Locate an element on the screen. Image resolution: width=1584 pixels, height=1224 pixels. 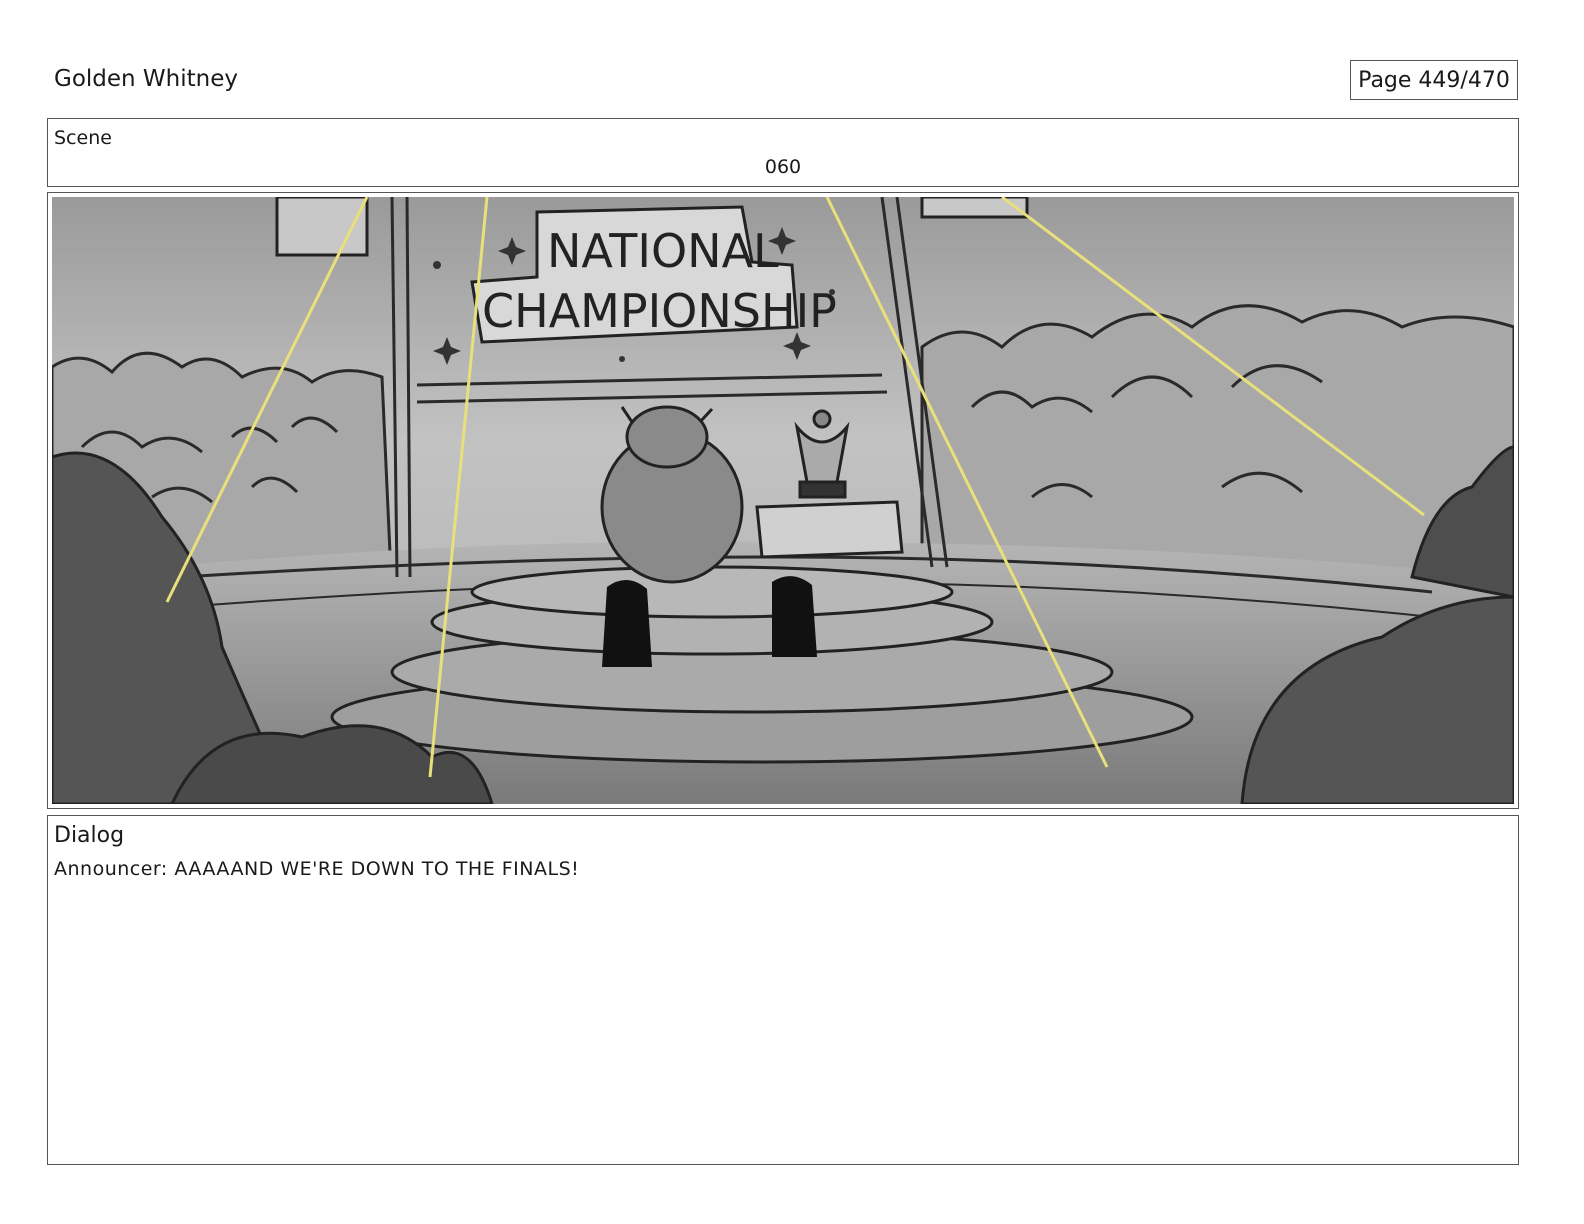
sign-line-championship: CHAMPIONSHIP is located at coordinates (659, 311).